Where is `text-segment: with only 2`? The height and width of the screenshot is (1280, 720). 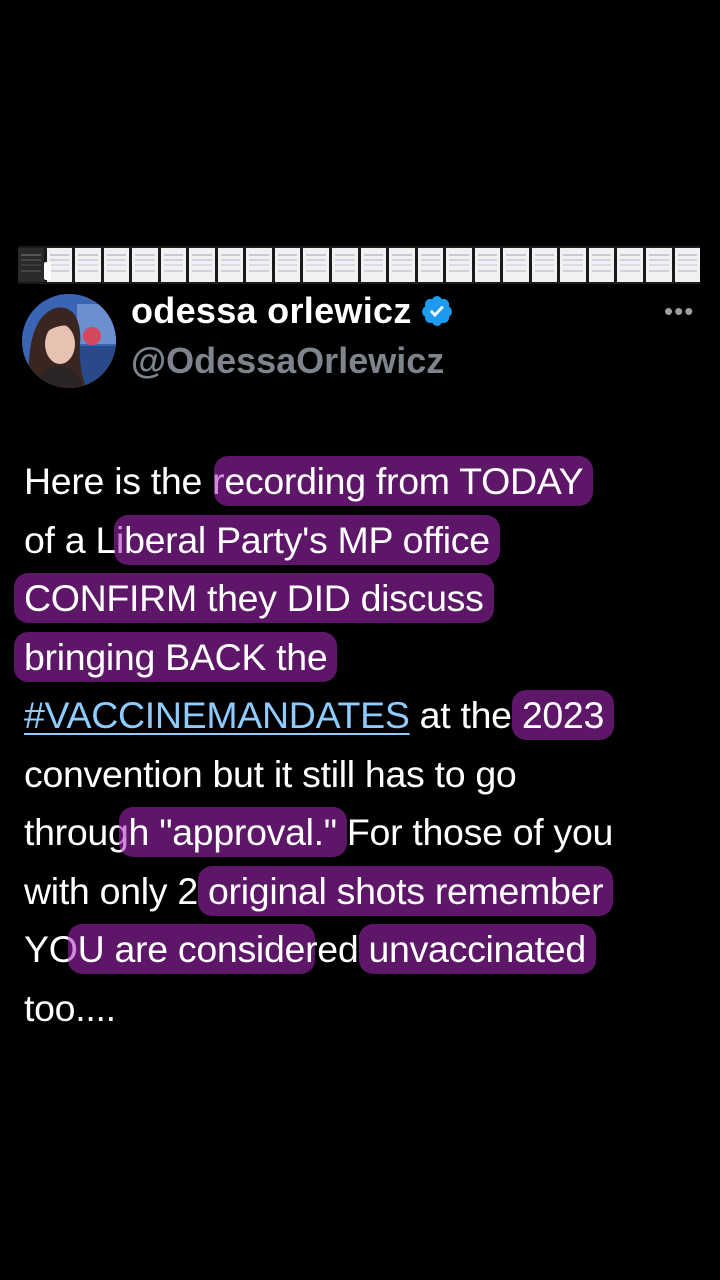 text-segment: with only 2 is located at coordinates (116, 890).